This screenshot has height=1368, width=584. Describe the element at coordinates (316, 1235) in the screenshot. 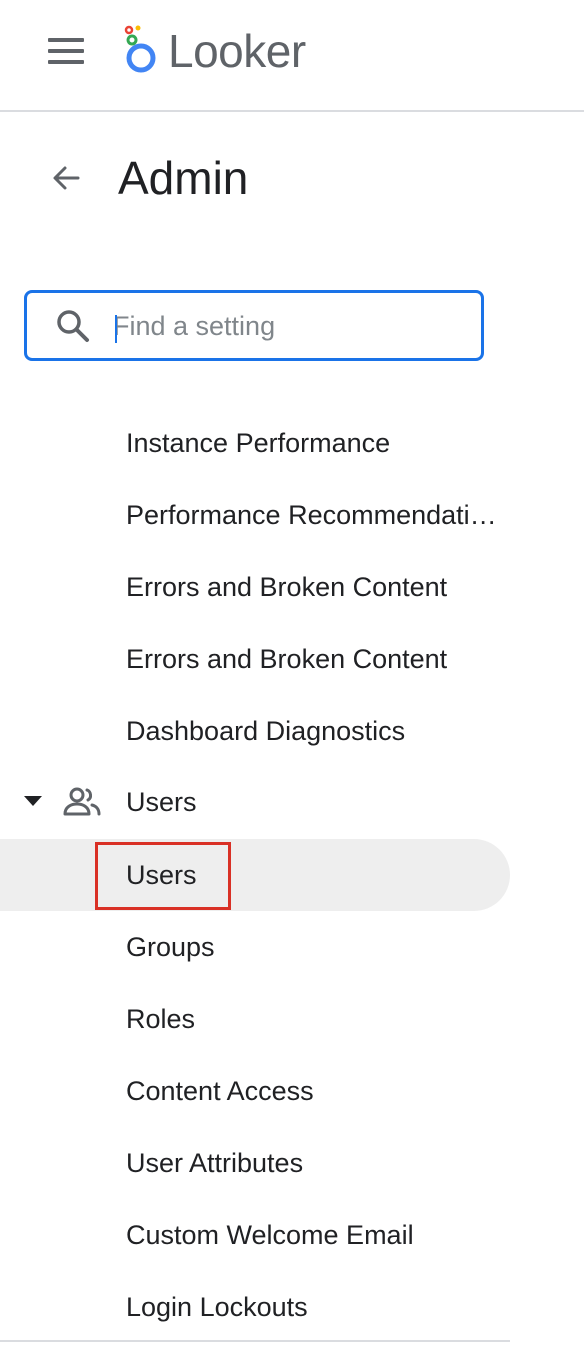

I see `nav-item-custom-welcome-email: Custom Welcome Email` at that location.